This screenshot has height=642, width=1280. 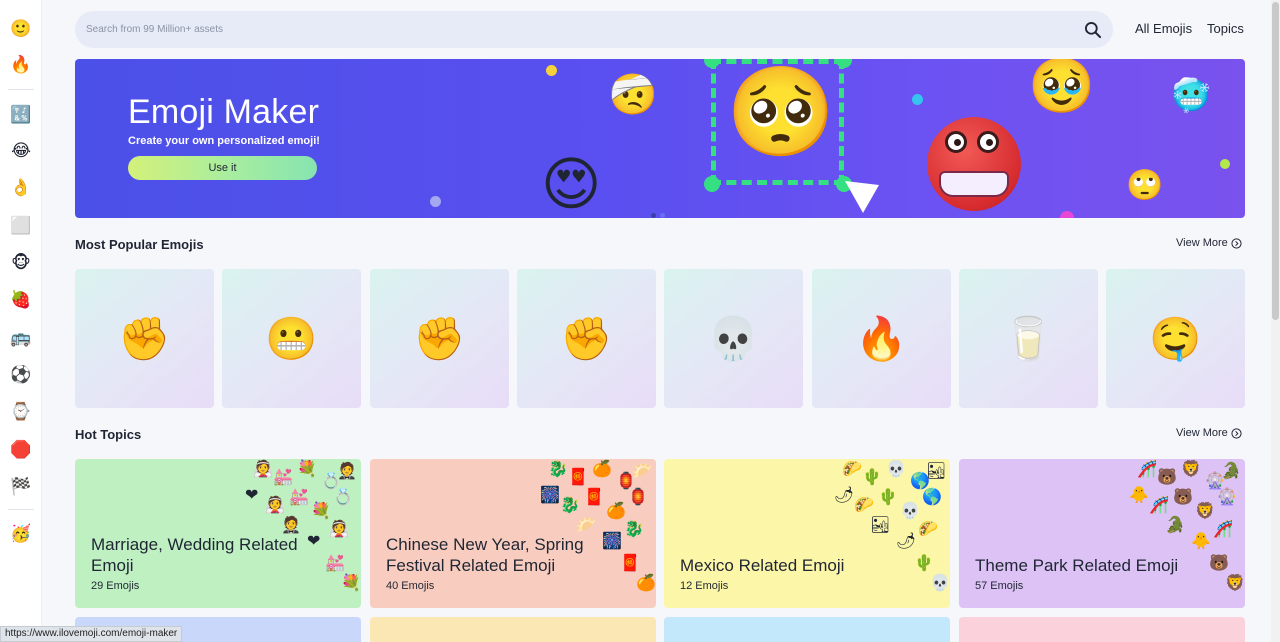 I want to click on popular-emoji-card: 🥛, so click(x=1028, y=338).